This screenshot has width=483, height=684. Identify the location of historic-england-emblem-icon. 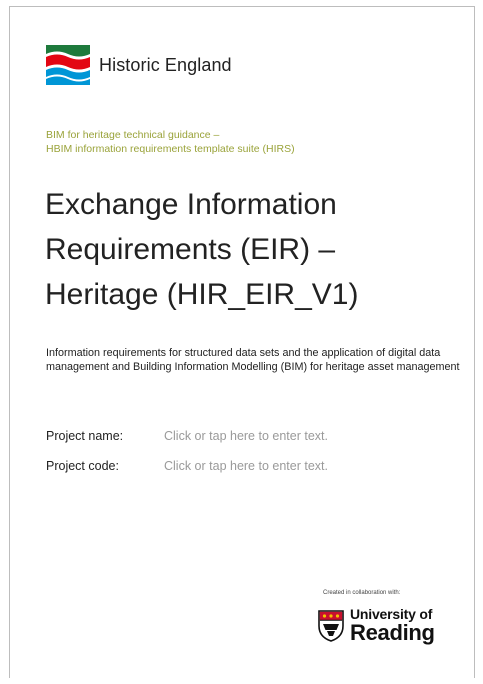
(68, 65).